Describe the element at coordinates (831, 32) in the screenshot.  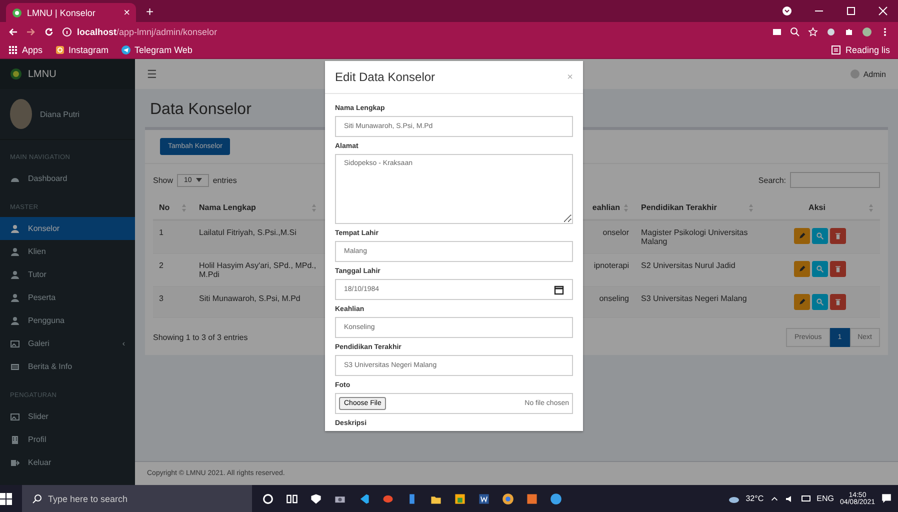
I see `extension-dot-icon` at that location.